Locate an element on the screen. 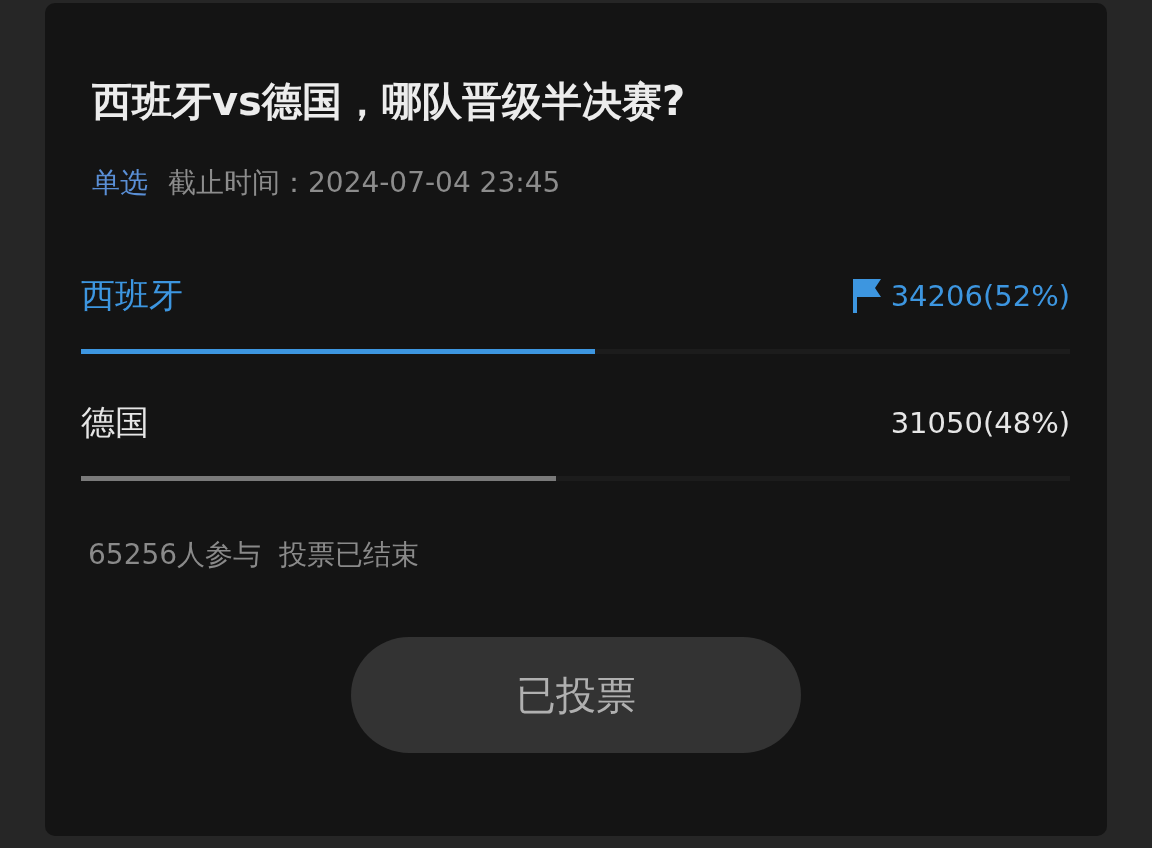 This screenshot has width=1152, height=848. vote-count: 31050(48%) is located at coordinates (980, 423).